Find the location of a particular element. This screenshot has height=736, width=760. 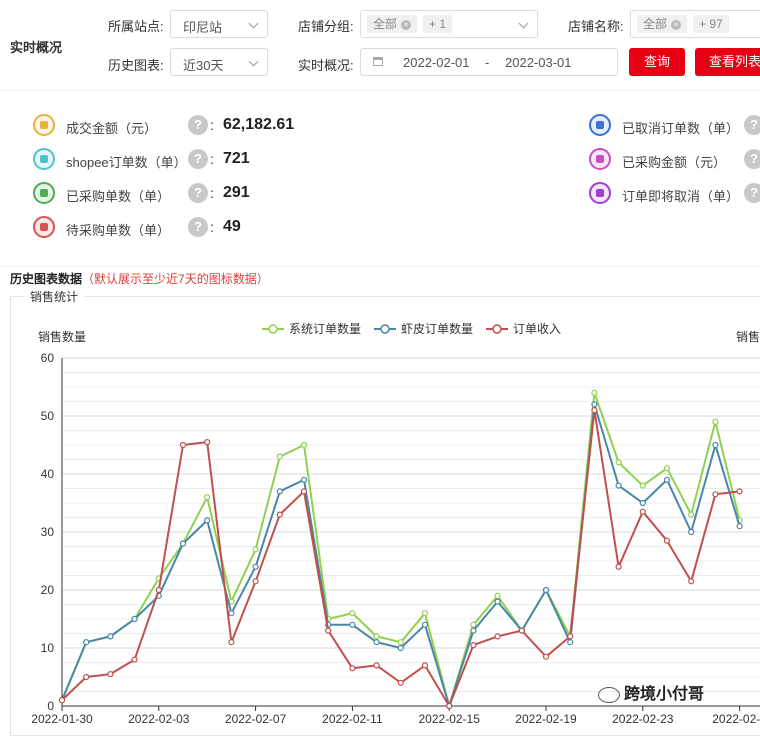

legend-label: 系统订单数量 is located at coordinates (325, 328).